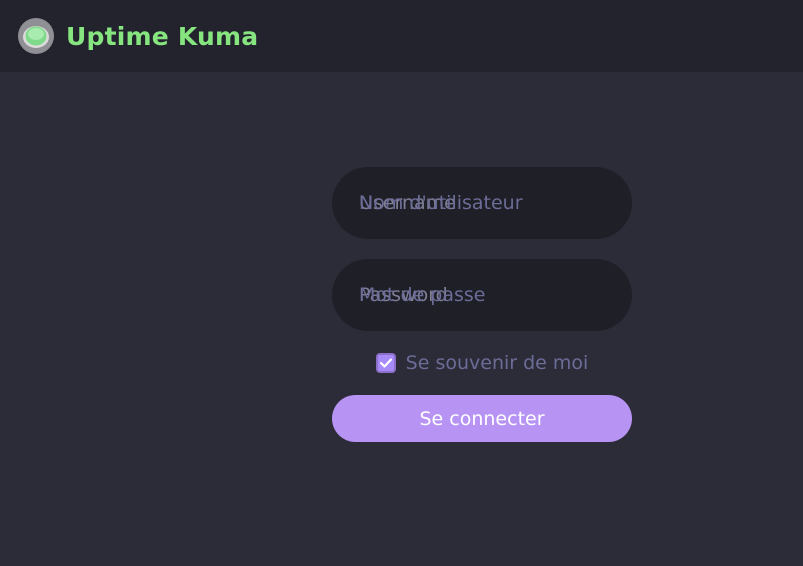 This screenshot has width=803, height=566. Describe the element at coordinates (162, 36) in the screenshot. I see `app-title: Uptime Kuma` at that location.